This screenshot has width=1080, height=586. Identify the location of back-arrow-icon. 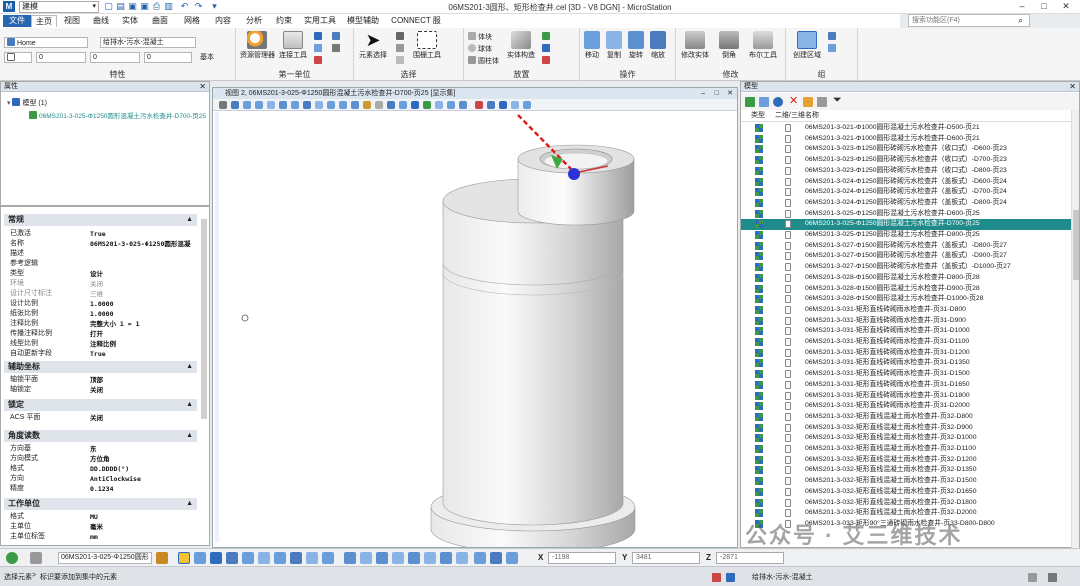
(12, 558).